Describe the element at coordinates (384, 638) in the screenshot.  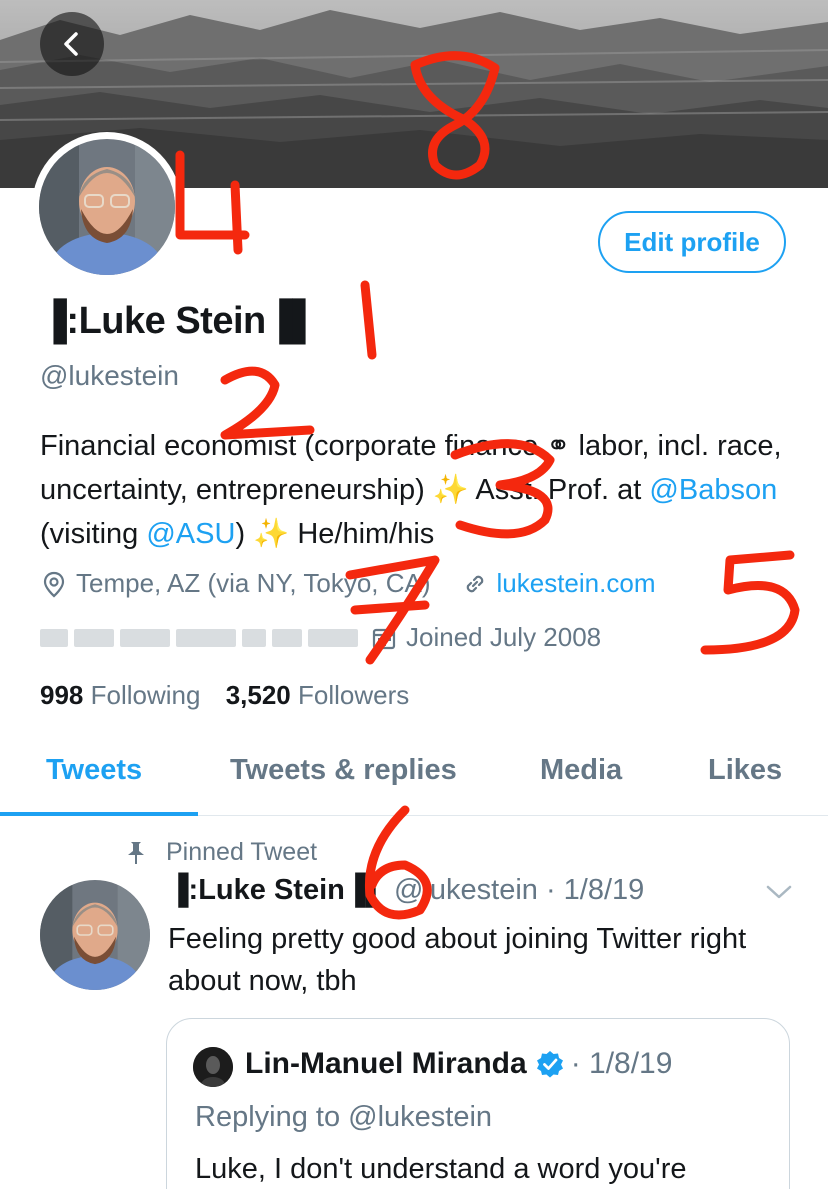
I see `calendar-icon` at that location.